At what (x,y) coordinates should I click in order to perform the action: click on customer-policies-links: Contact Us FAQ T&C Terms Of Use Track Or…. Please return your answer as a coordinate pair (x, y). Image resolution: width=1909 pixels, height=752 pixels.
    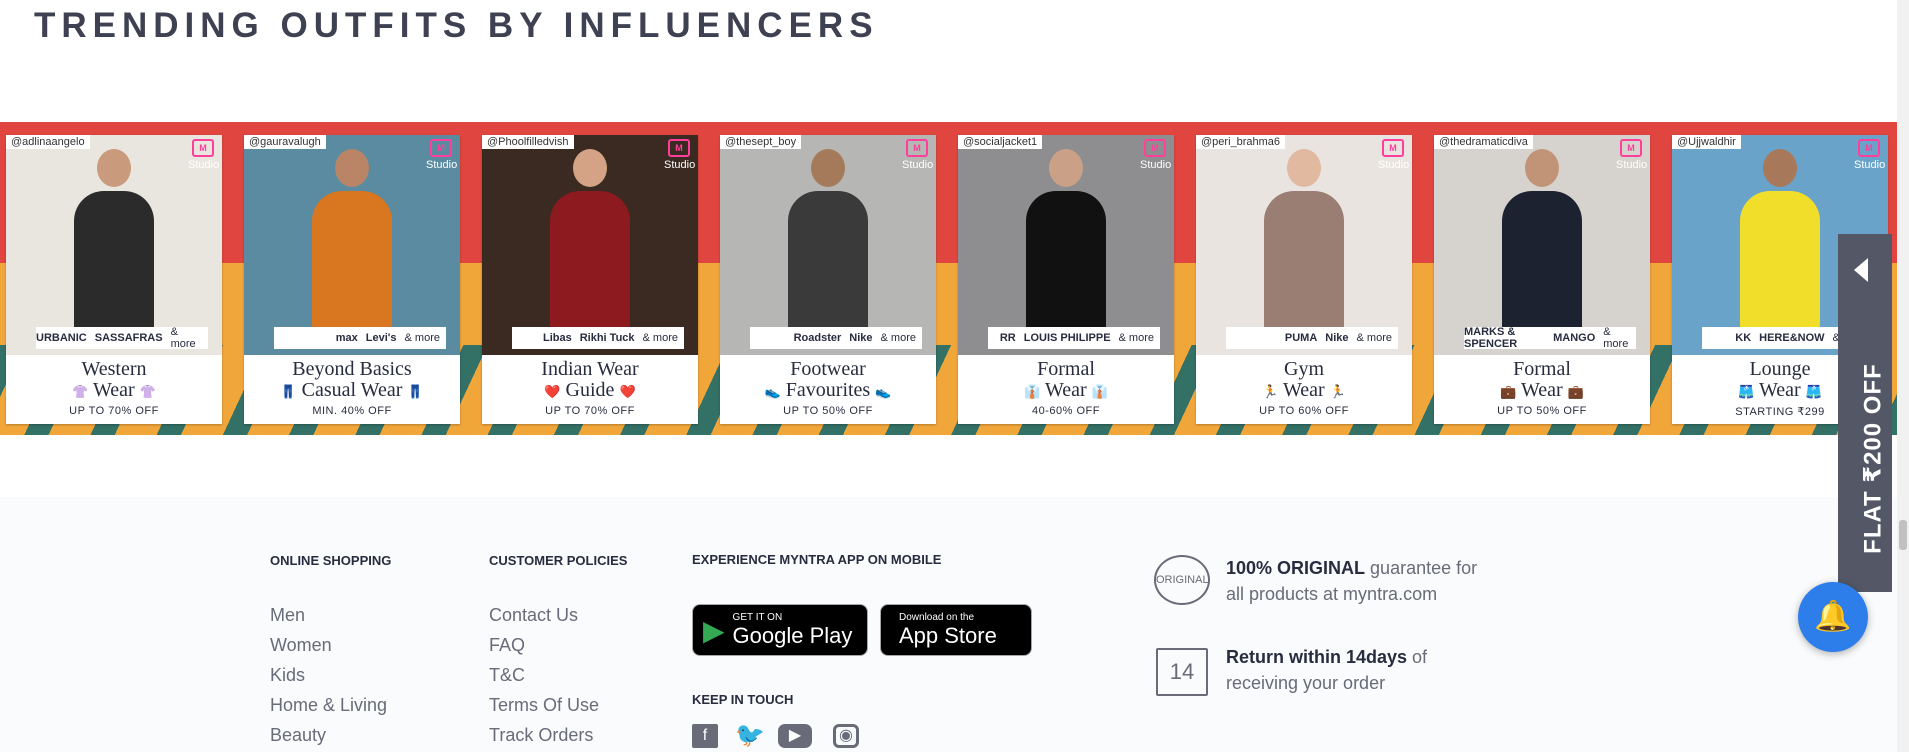
    Looking at the image, I should click on (544, 675).